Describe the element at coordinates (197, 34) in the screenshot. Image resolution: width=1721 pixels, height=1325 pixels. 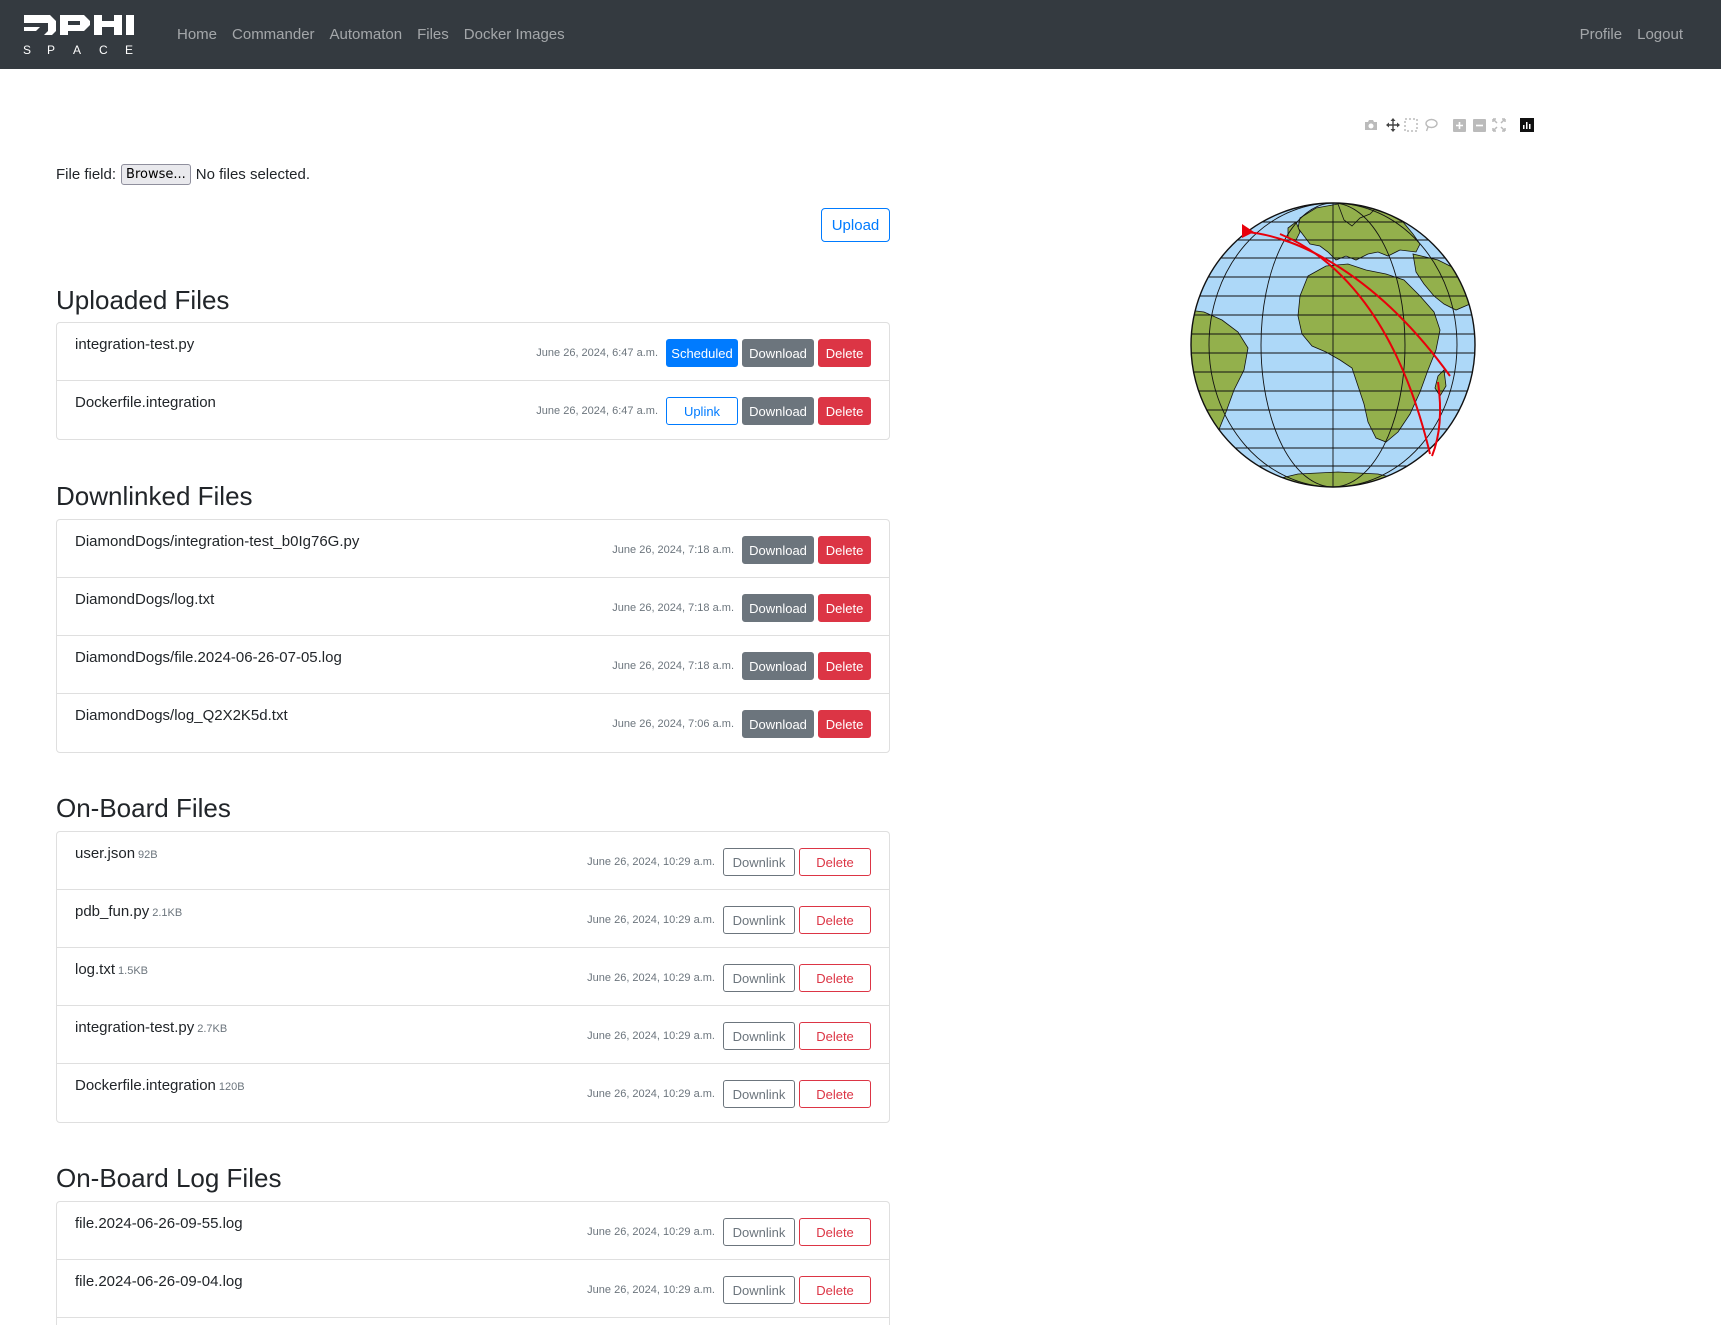
I see `nav-home: Home` at that location.